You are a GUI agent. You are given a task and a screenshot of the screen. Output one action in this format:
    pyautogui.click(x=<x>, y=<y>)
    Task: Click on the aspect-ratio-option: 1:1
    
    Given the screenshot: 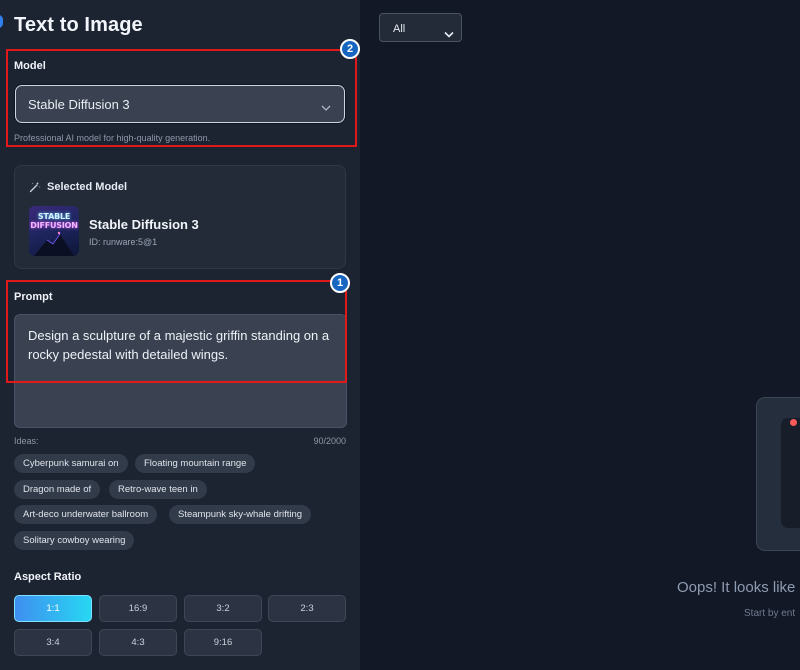 What is the action you would take?
    pyautogui.click(x=53, y=608)
    